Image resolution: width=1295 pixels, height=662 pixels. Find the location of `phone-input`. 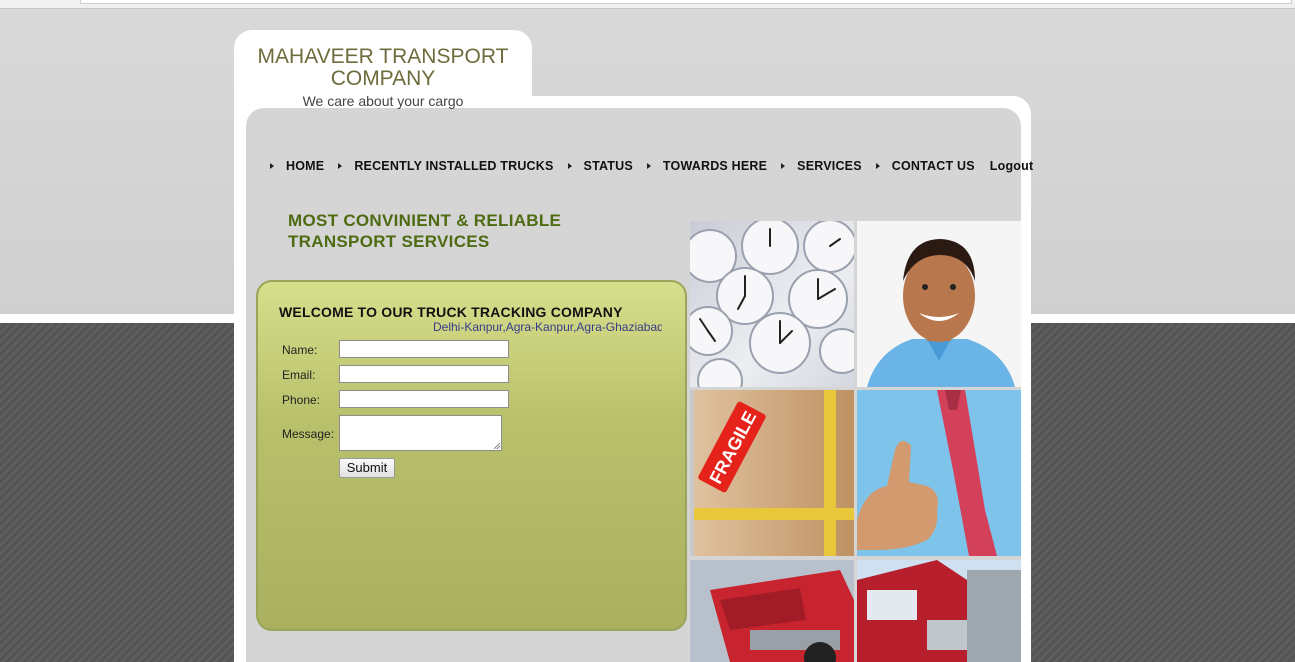

phone-input is located at coordinates (424, 399).